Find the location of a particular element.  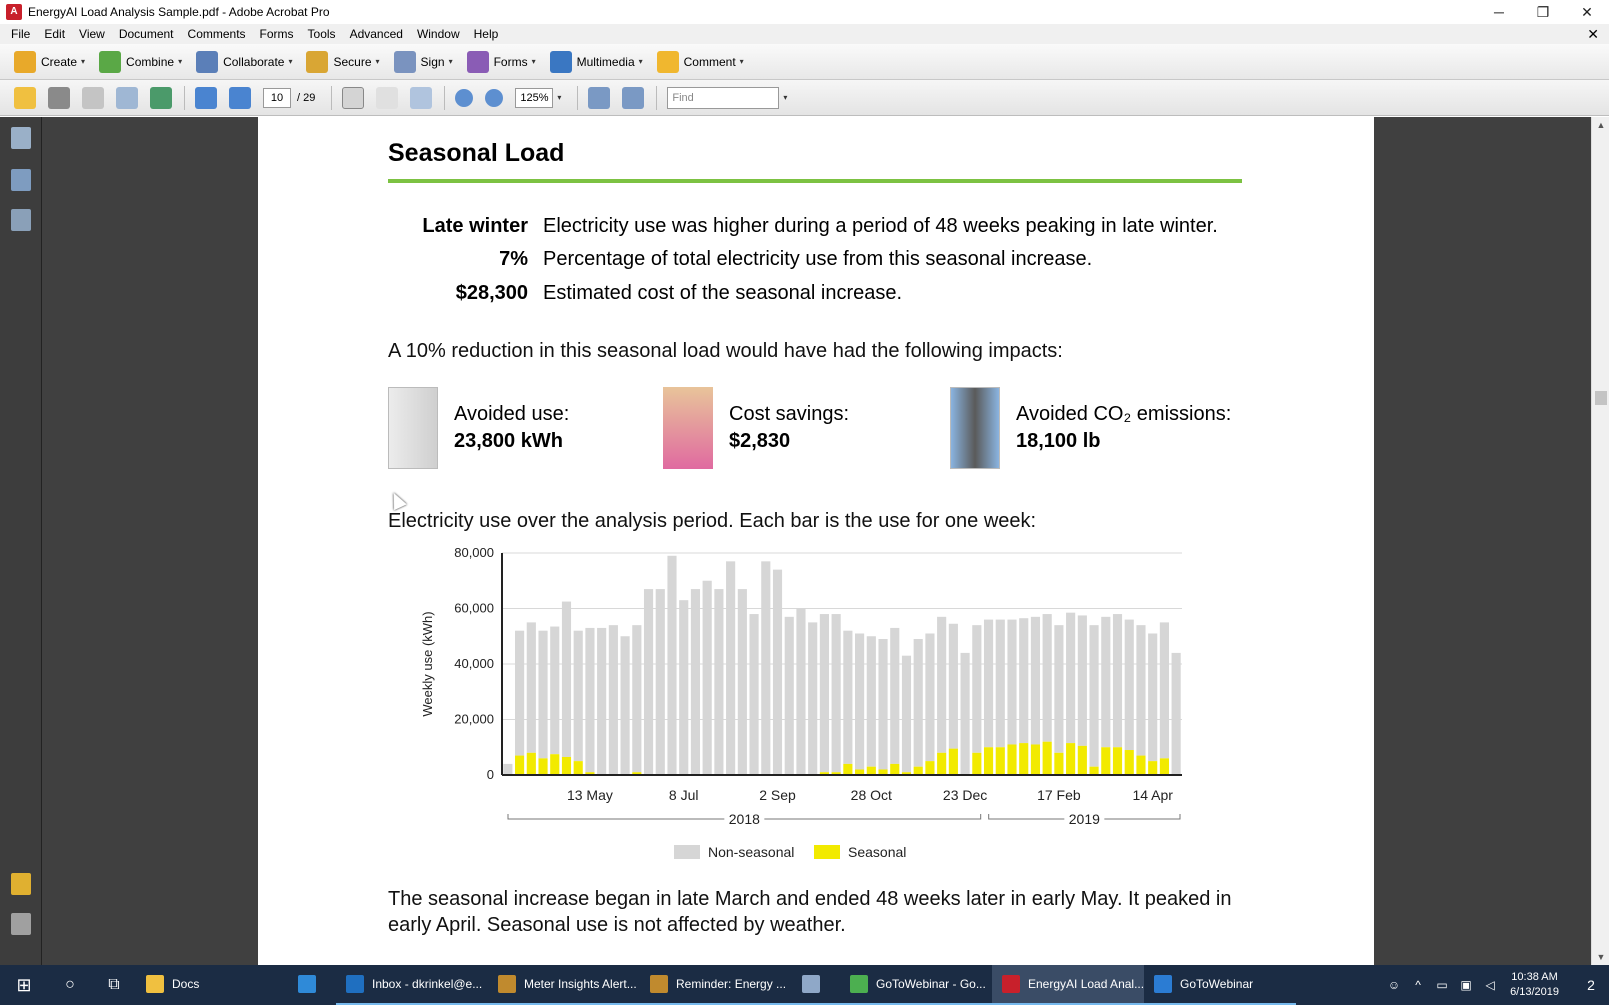

menu-comments: Comments is located at coordinates (217, 34).